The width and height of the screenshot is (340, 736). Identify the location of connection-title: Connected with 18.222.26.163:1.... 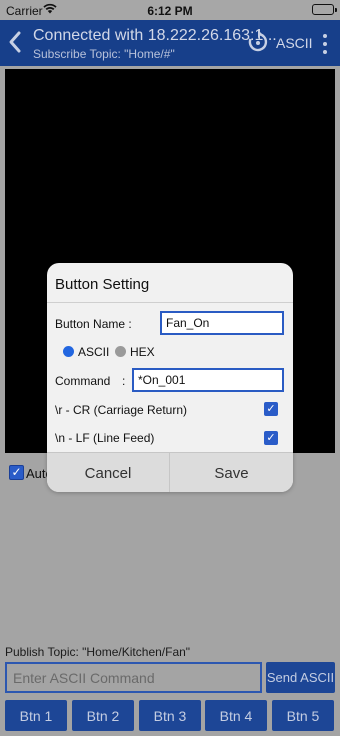
(155, 35).